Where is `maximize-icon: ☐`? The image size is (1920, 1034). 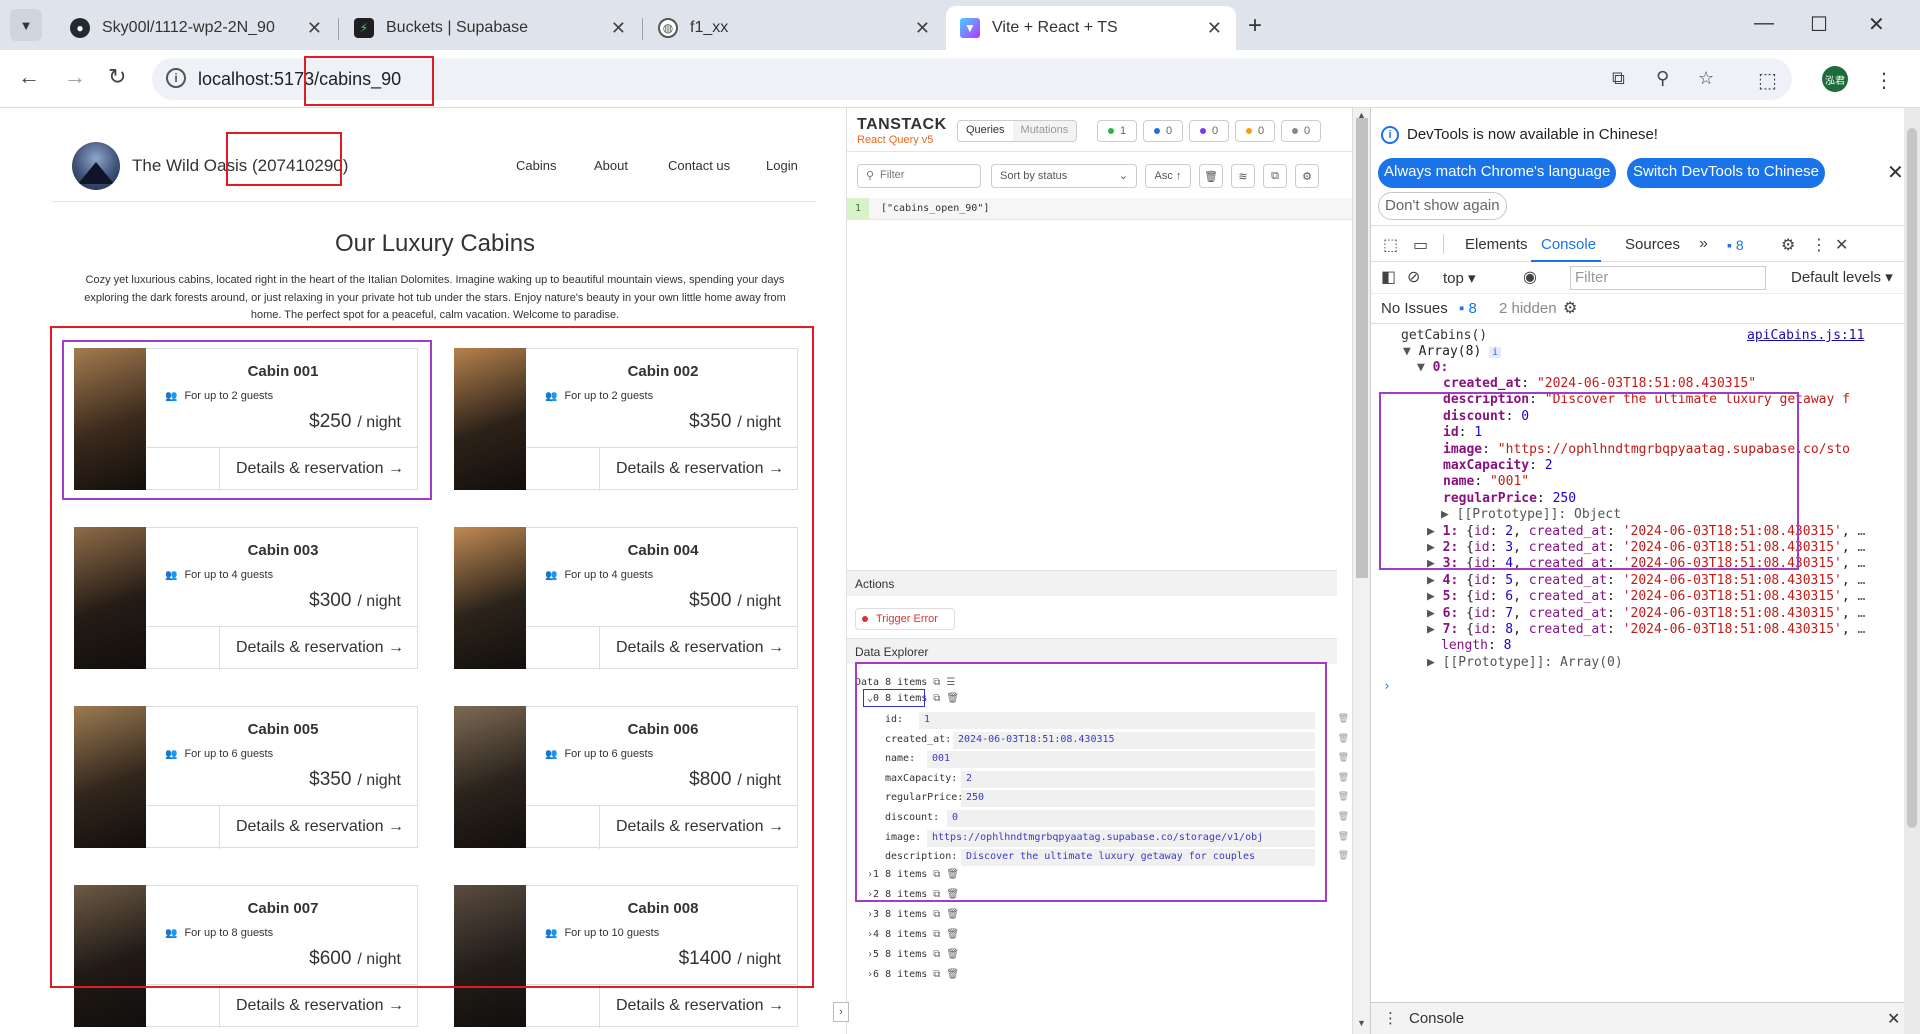
maximize-icon: ☐ is located at coordinates (1819, 24).